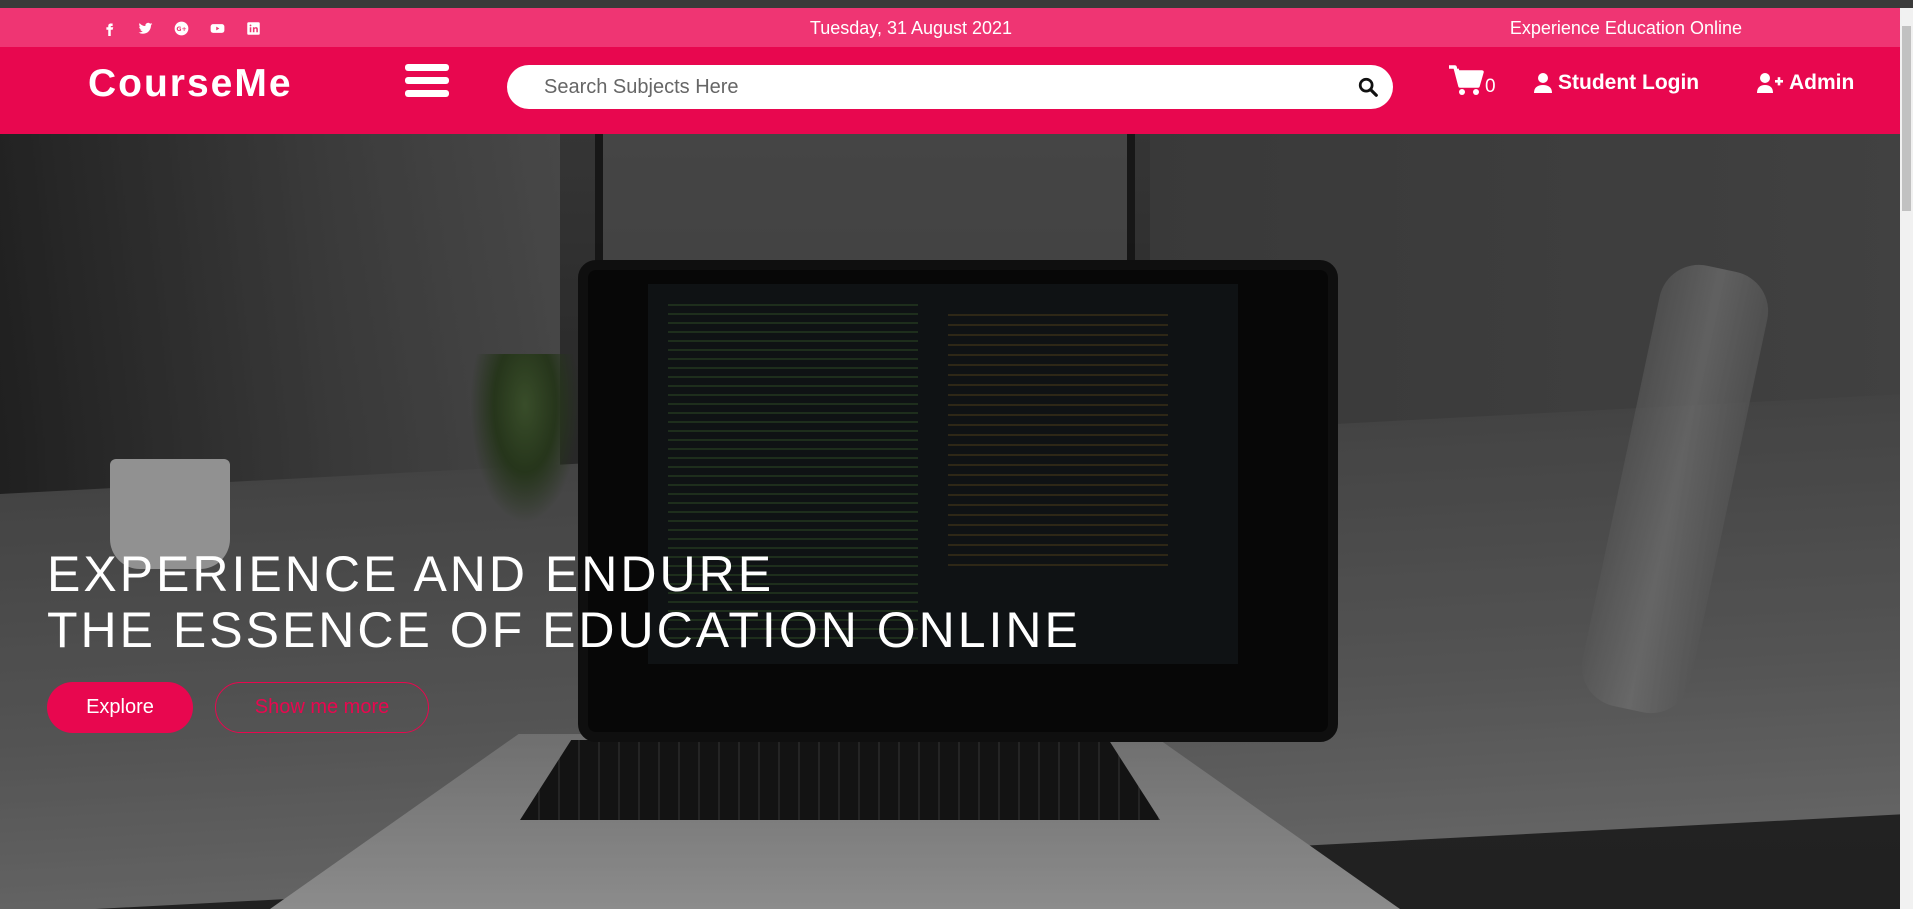  I want to click on cart-button: 0, so click(1472, 81).